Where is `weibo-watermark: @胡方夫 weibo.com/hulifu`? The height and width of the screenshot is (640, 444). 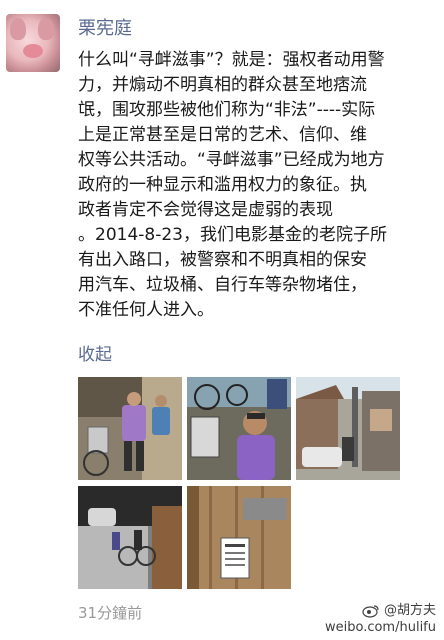
weibo-watermark: @胡方夫 weibo.com/hulifu is located at coordinates (380, 619).